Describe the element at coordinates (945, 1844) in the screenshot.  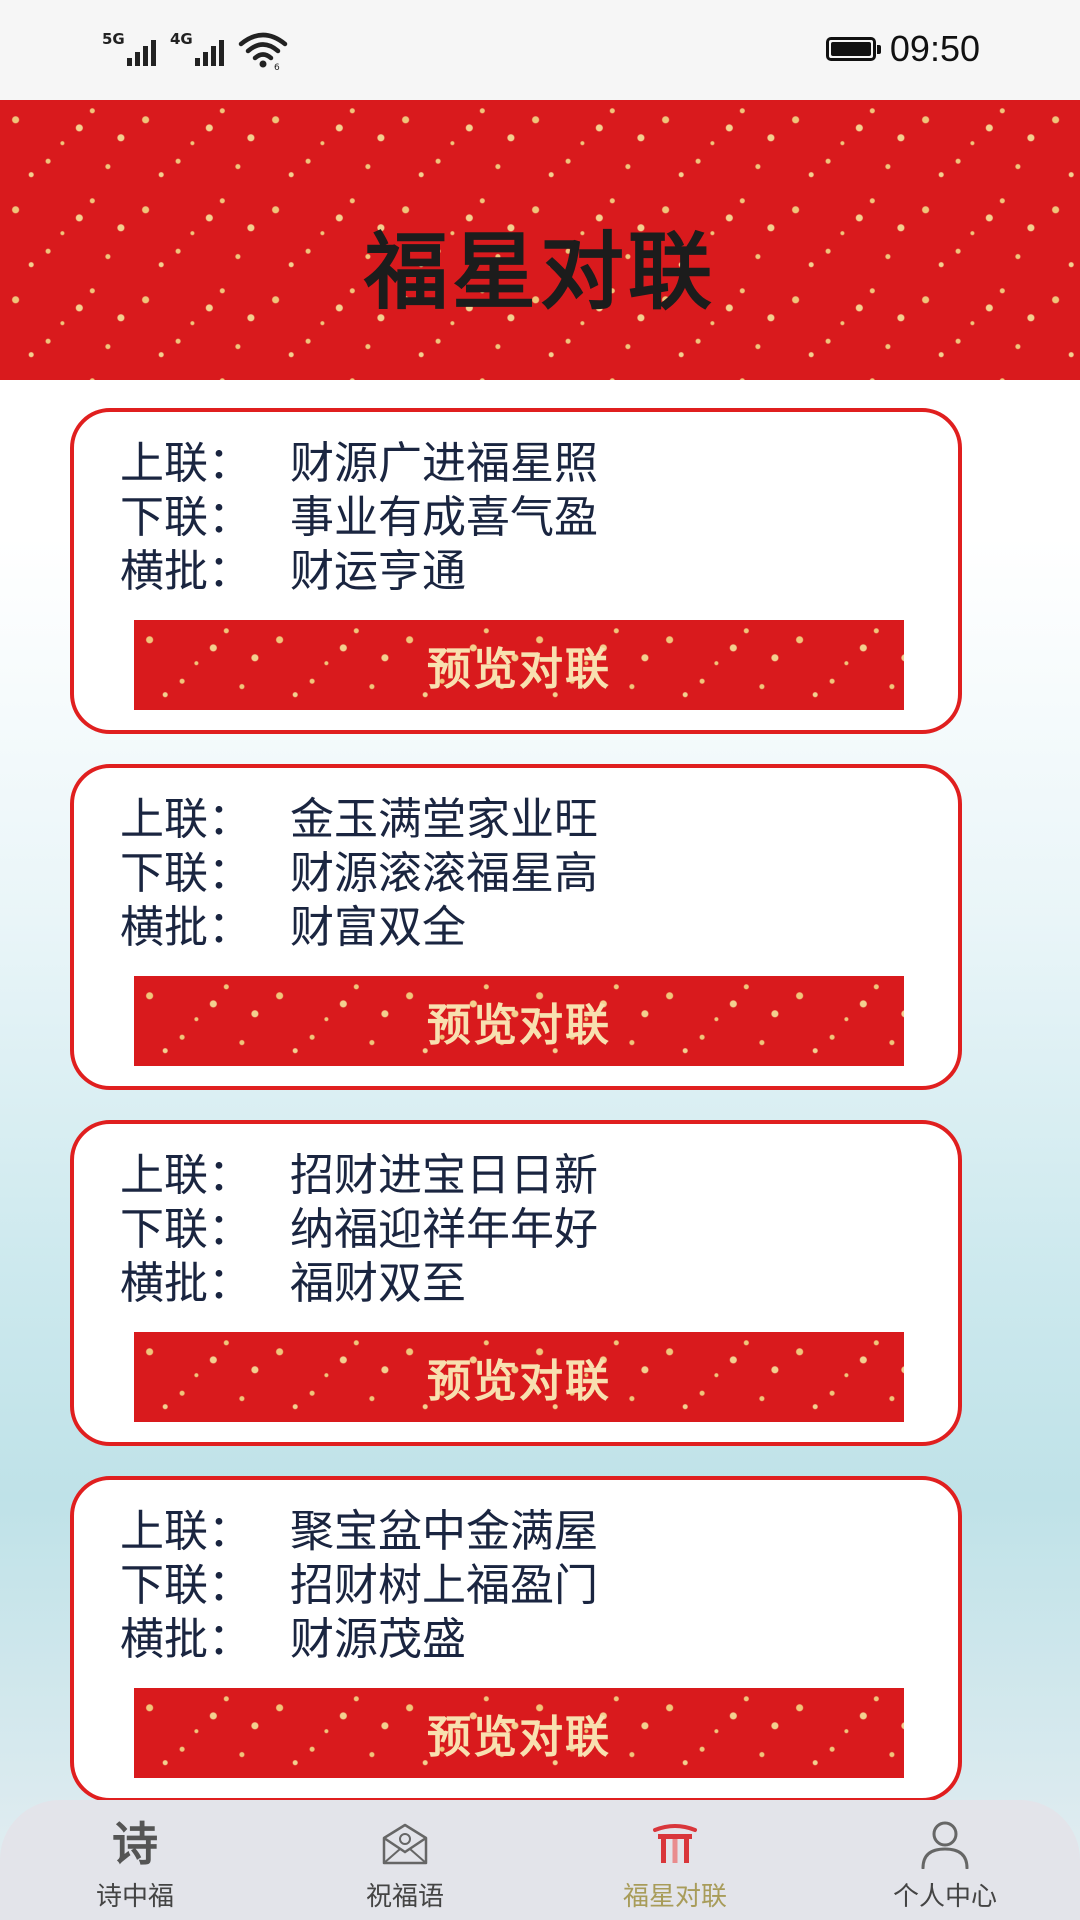
I see `person-icon` at that location.